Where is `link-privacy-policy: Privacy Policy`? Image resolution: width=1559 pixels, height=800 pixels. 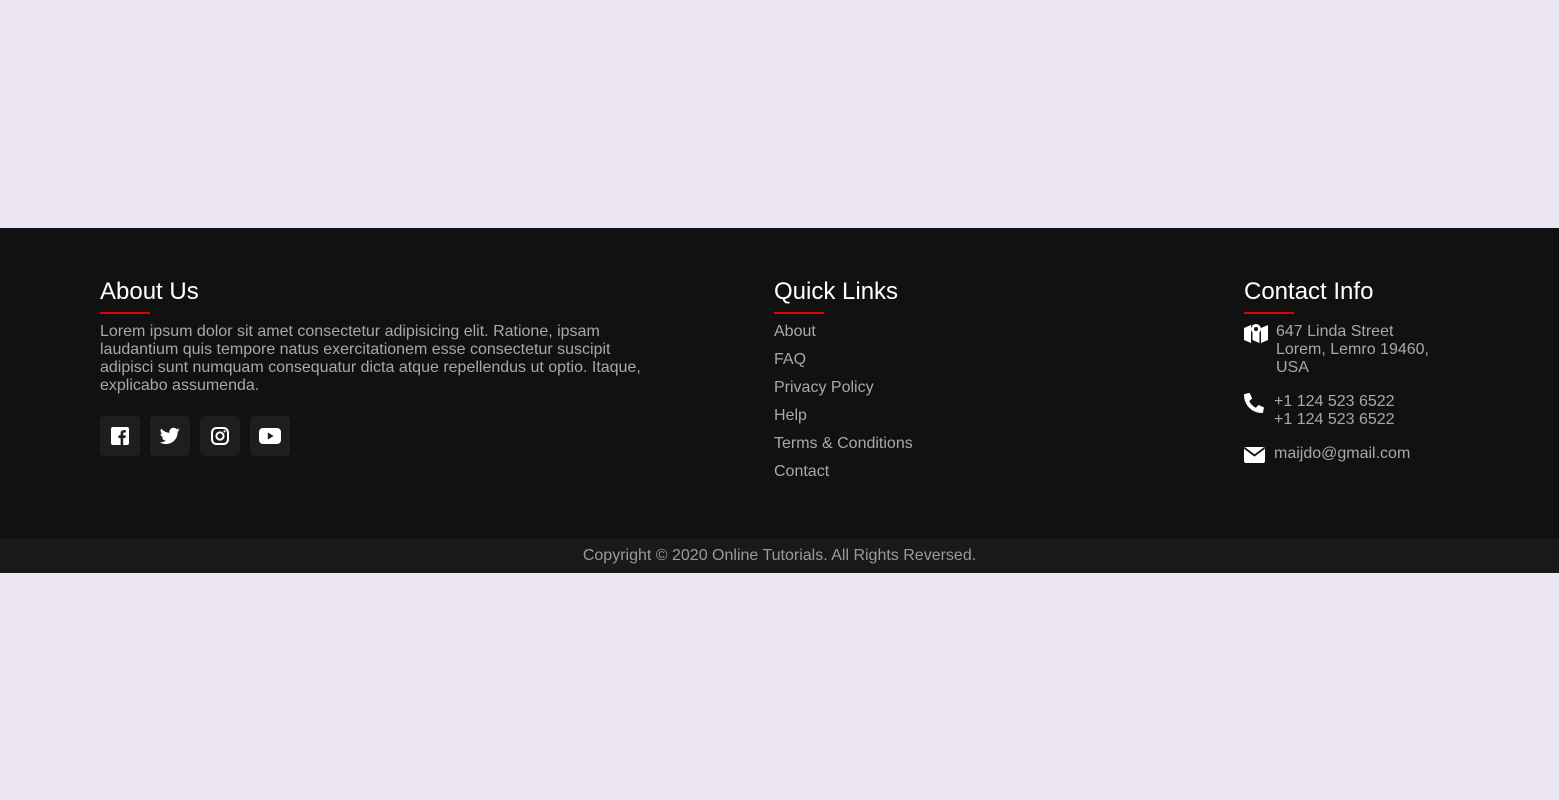
link-privacy-policy: Privacy Policy is located at coordinates (824, 387).